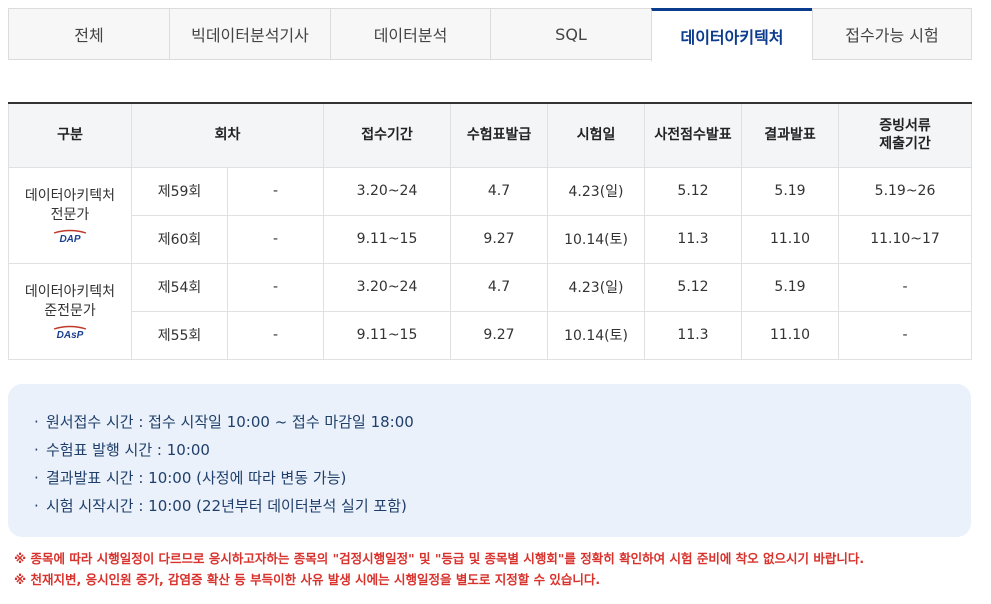 This screenshot has width=991, height=604. I want to click on svg-text: DAsP, so click(70, 334).